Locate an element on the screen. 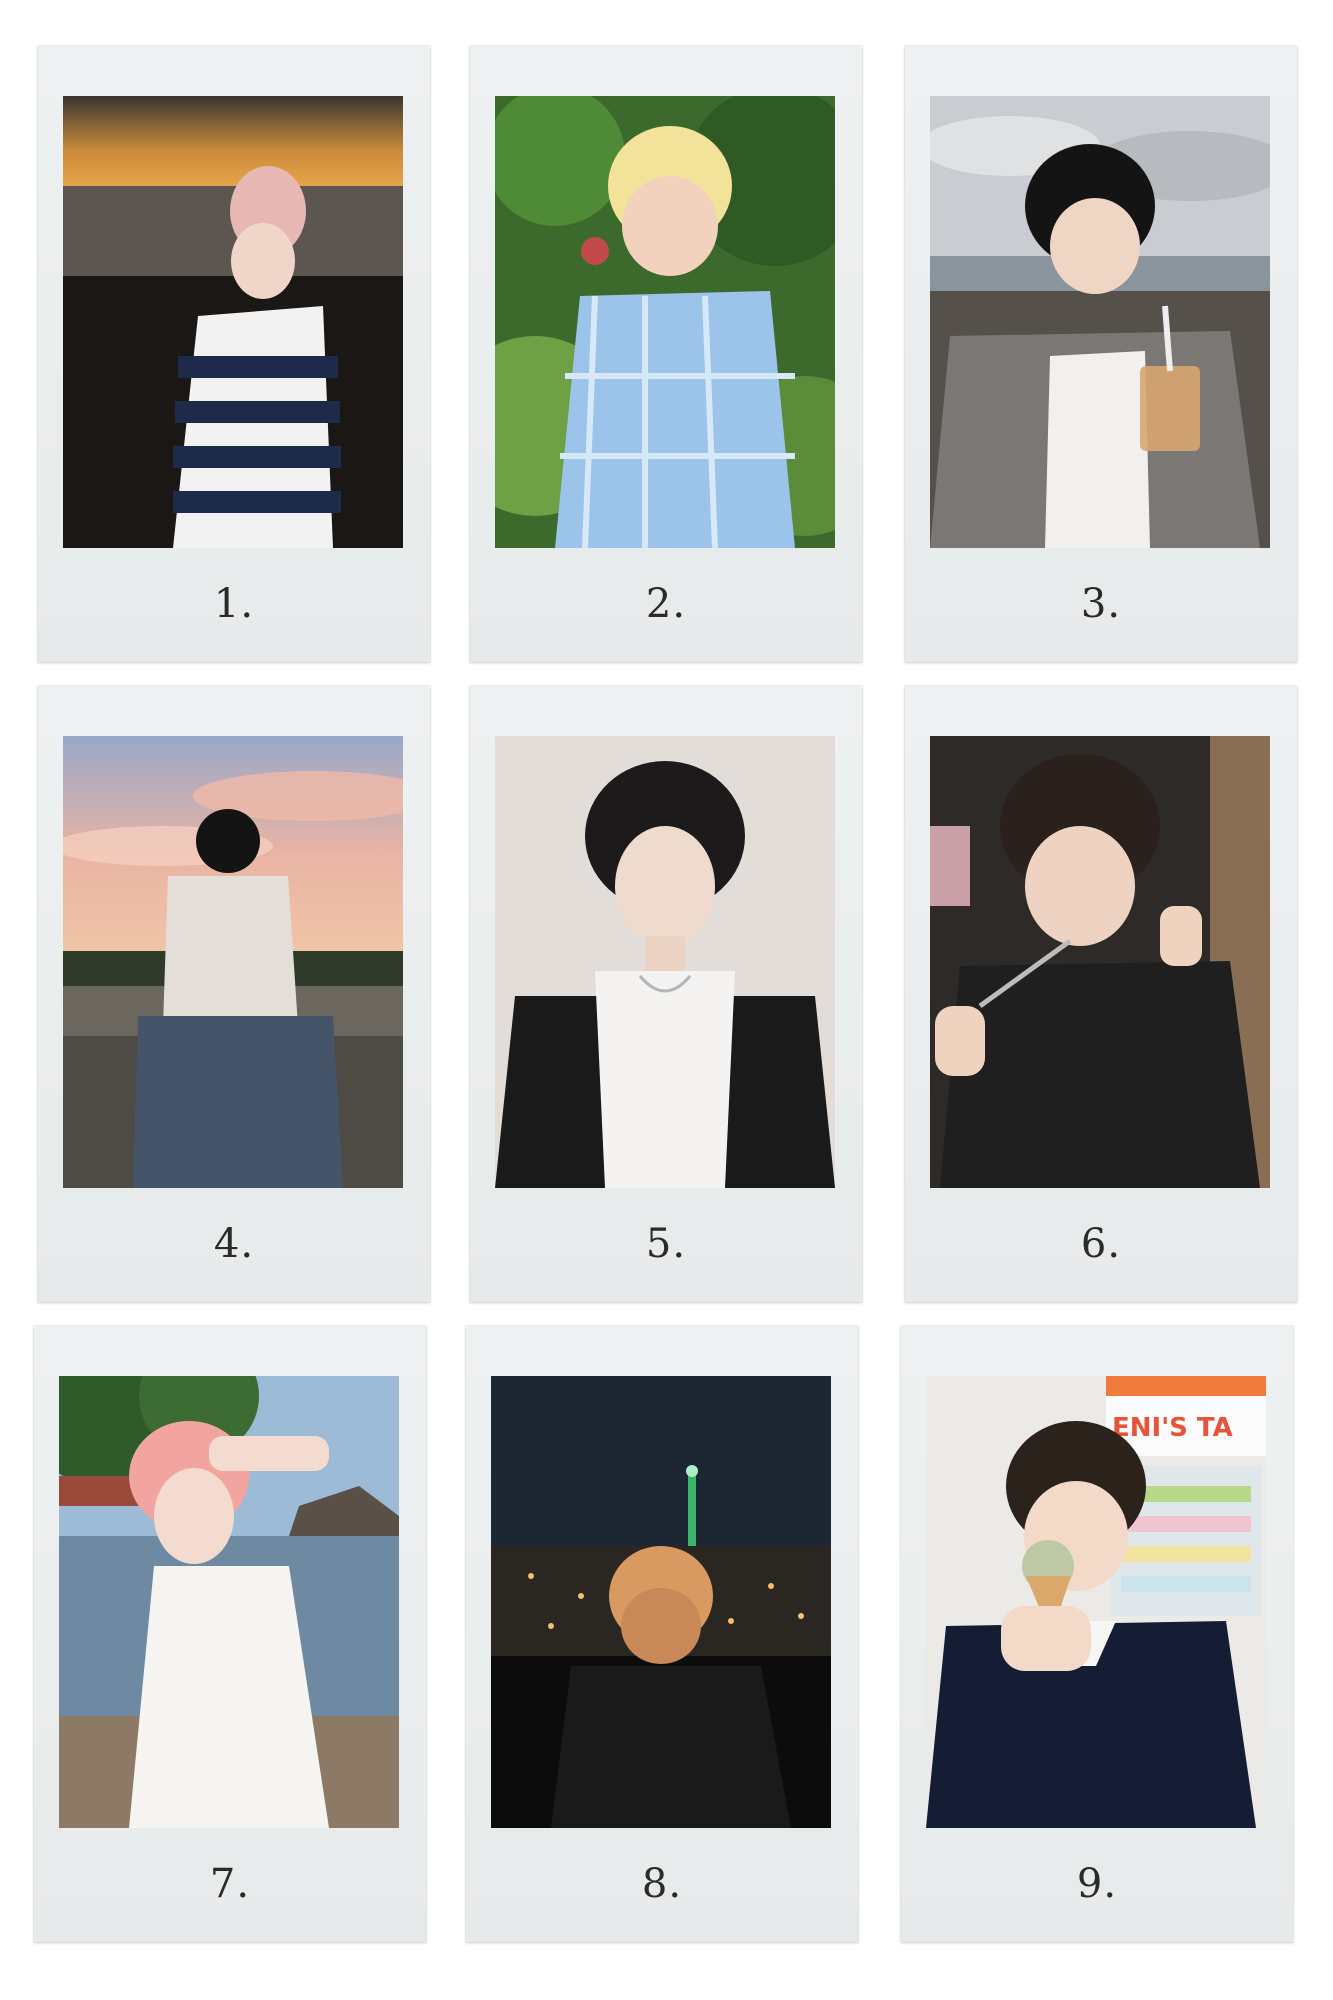  polaroid-4: 4. is located at coordinates (234, 994).